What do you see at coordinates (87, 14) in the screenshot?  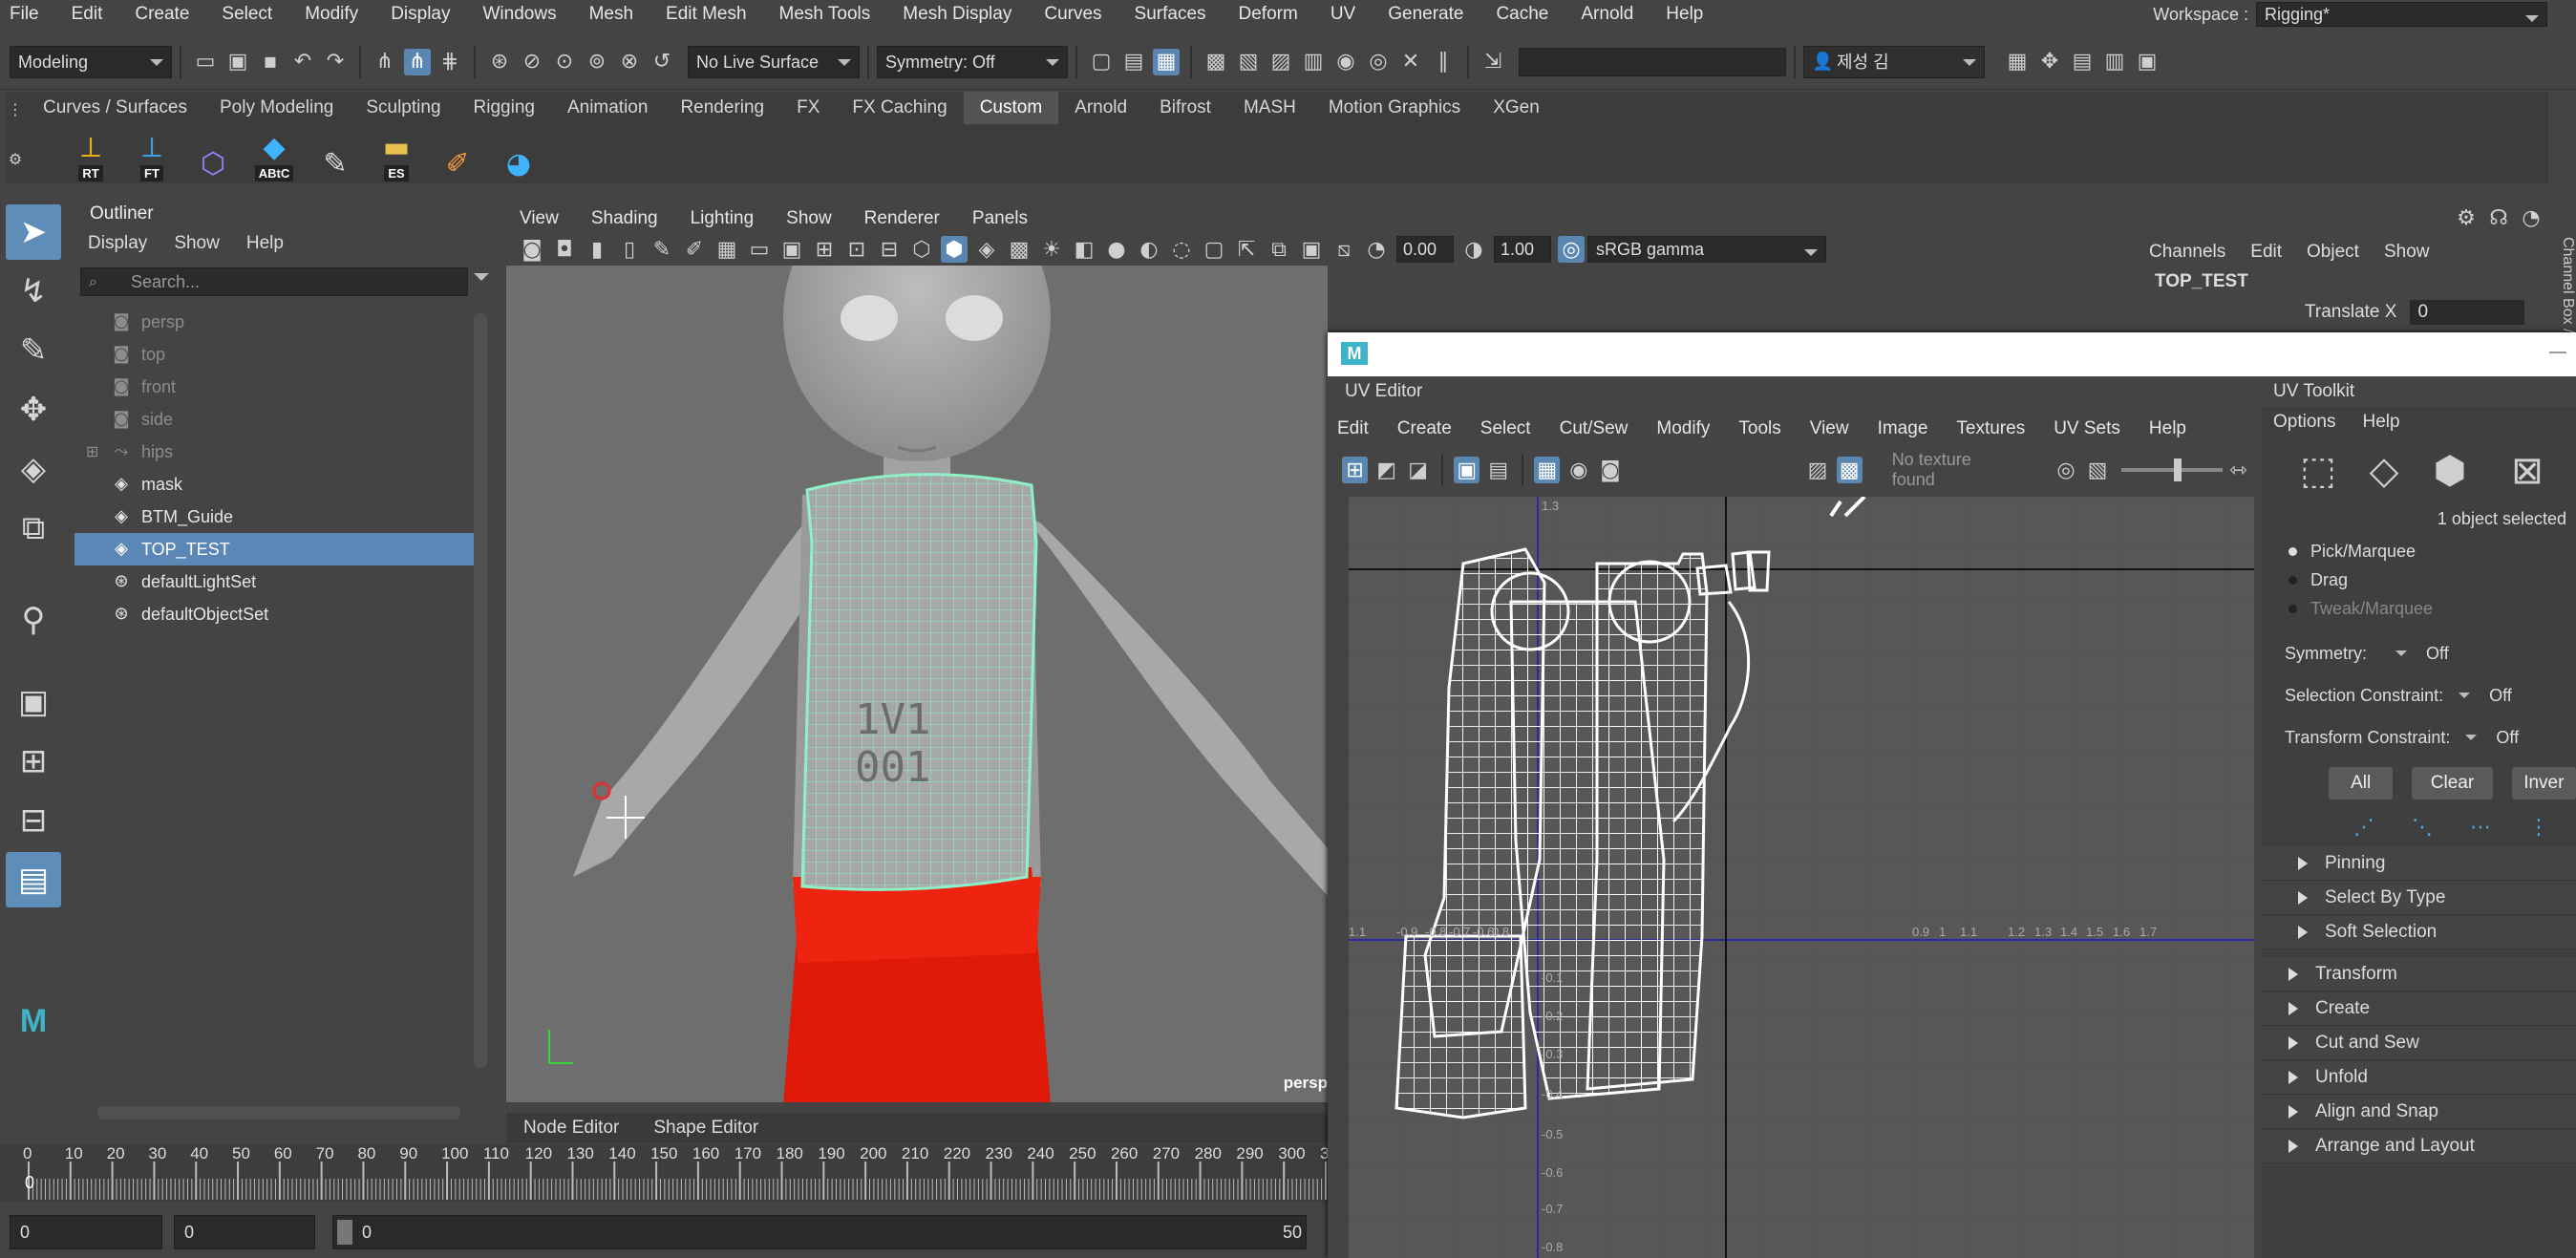 I see `menu-edit: Edit` at bounding box center [87, 14].